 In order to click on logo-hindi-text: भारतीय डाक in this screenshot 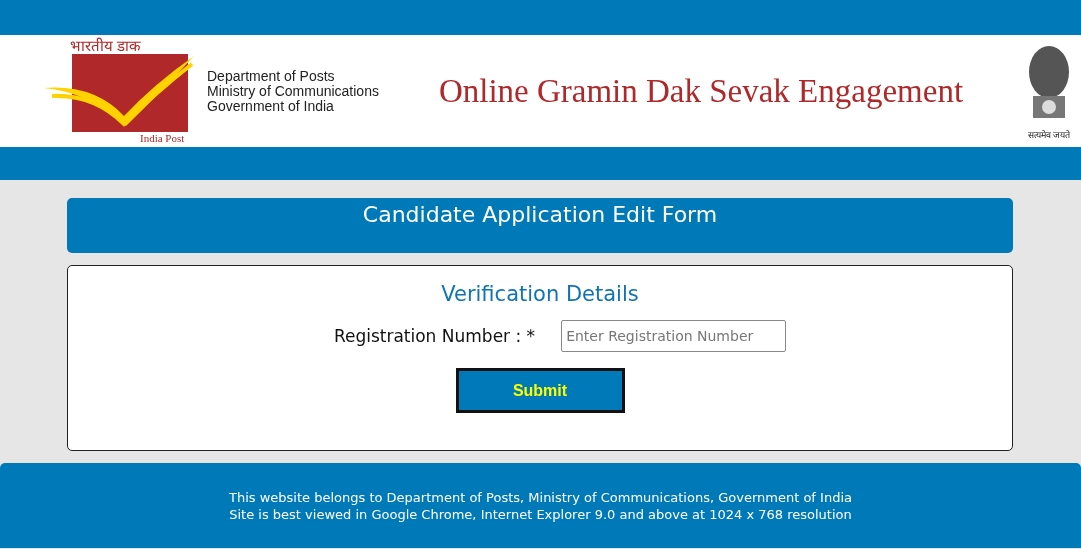, I will do `click(105, 46)`.